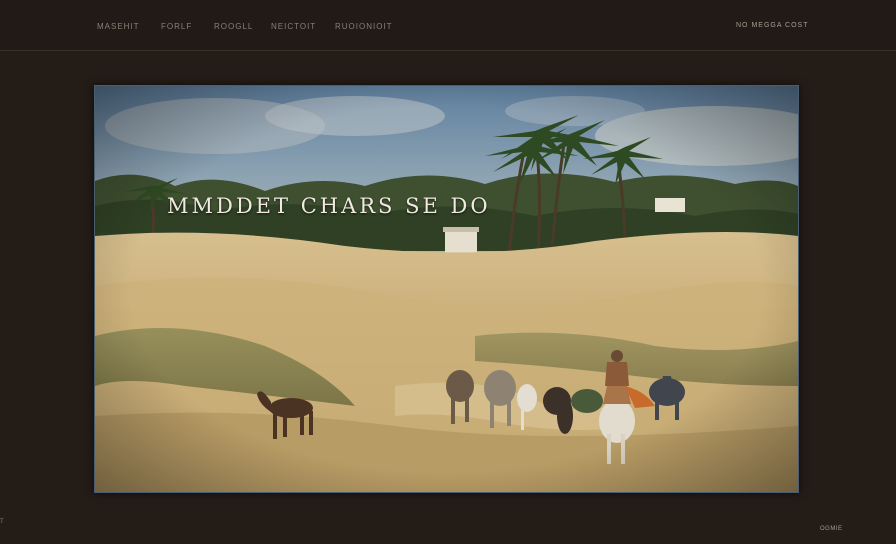 This screenshot has width=896, height=544. Describe the element at coordinates (364, 26) in the screenshot. I see `nav-item-5: RUOIONIOIT` at that location.